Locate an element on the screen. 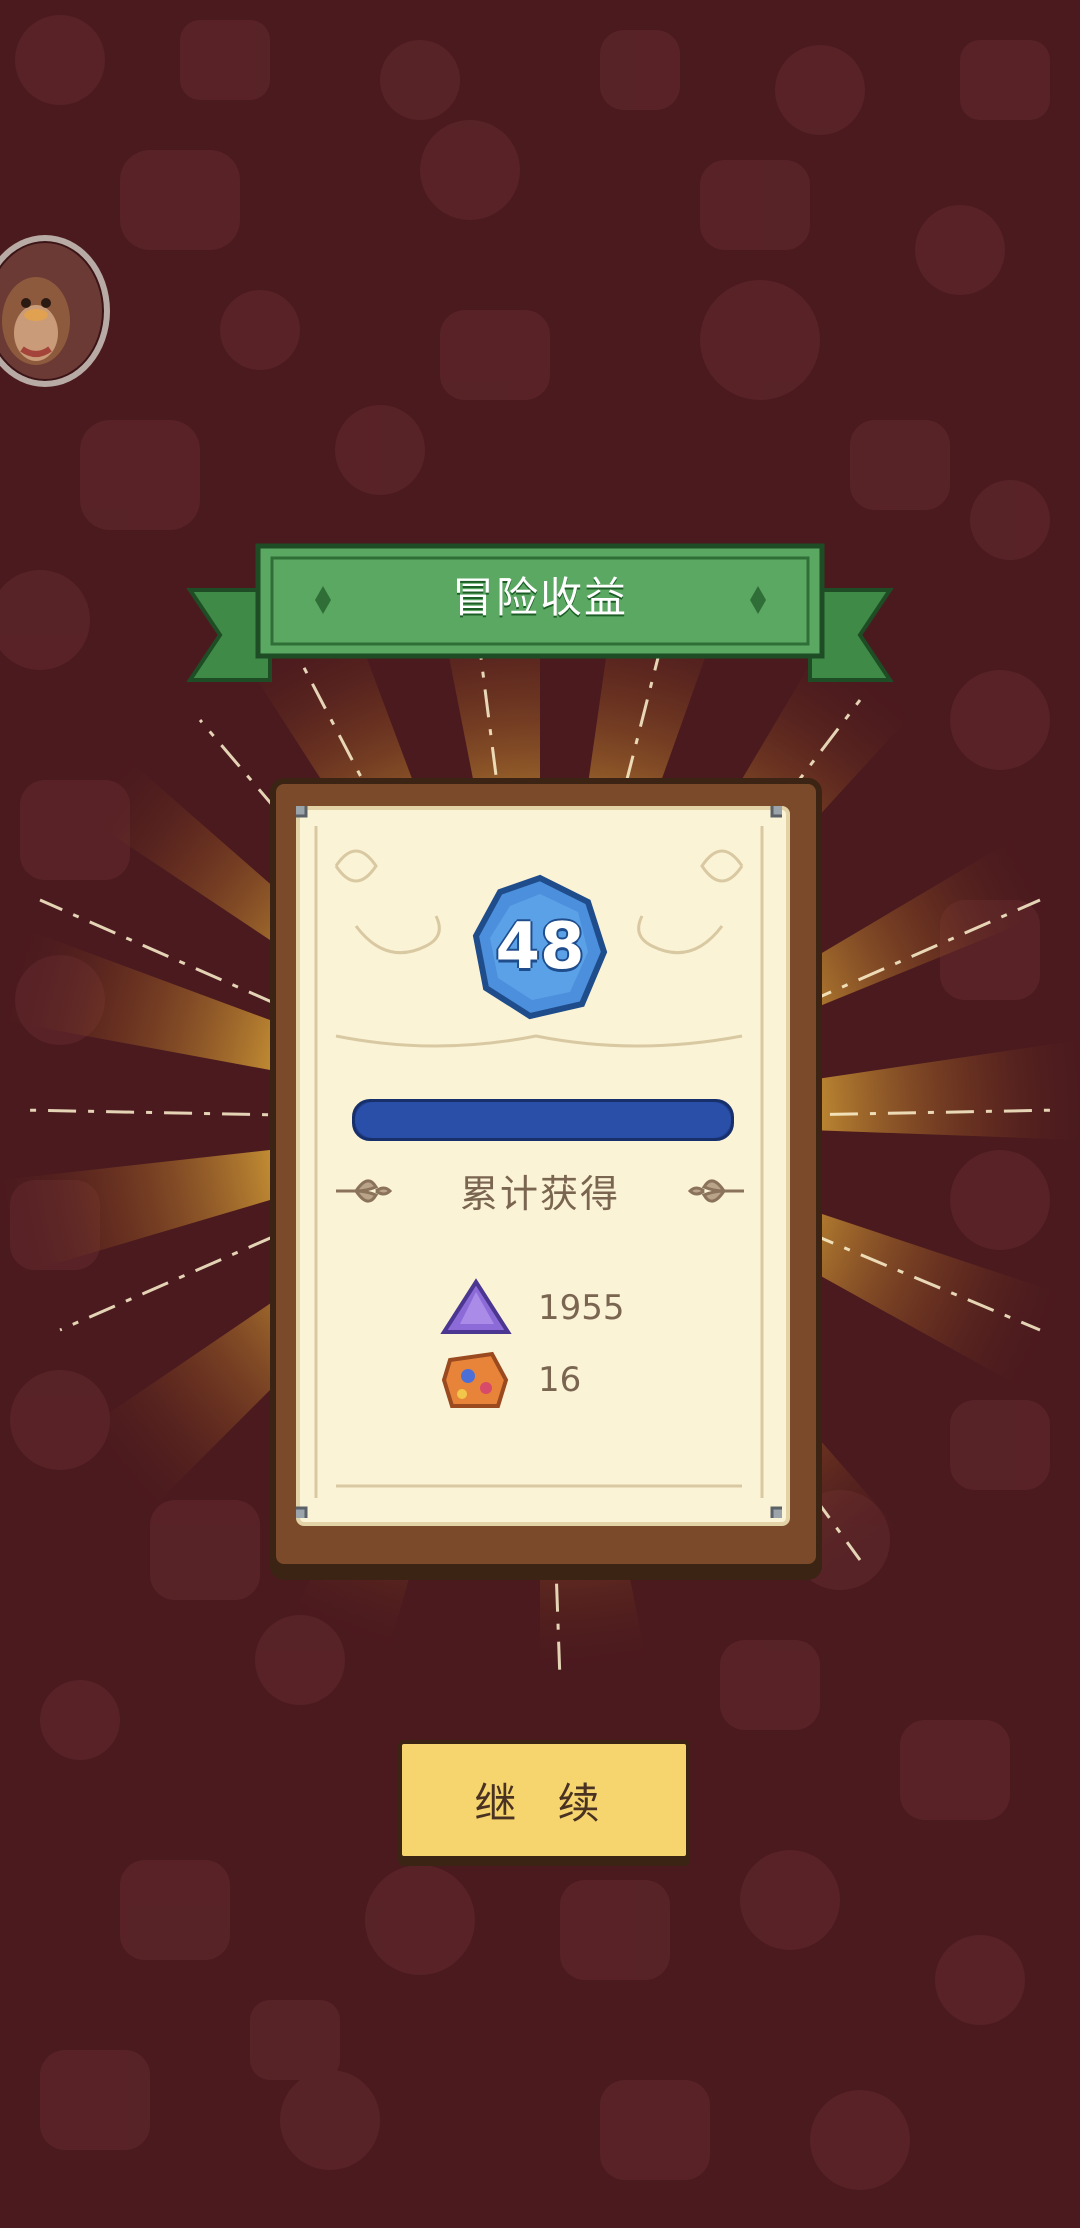 This screenshot has height=2228, width=1080. reward-count: 1955 is located at coordinates (581, 1308).